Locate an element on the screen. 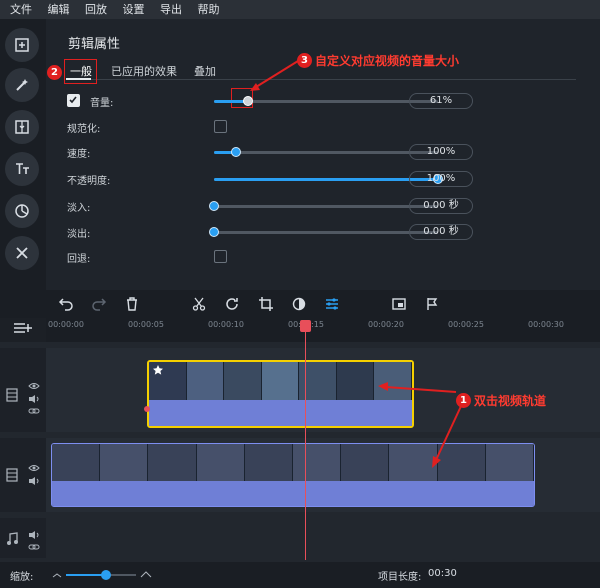 The image size is (600, 588). ruler-tick-label: 00:00:25 is located at coordinates (466, 324).